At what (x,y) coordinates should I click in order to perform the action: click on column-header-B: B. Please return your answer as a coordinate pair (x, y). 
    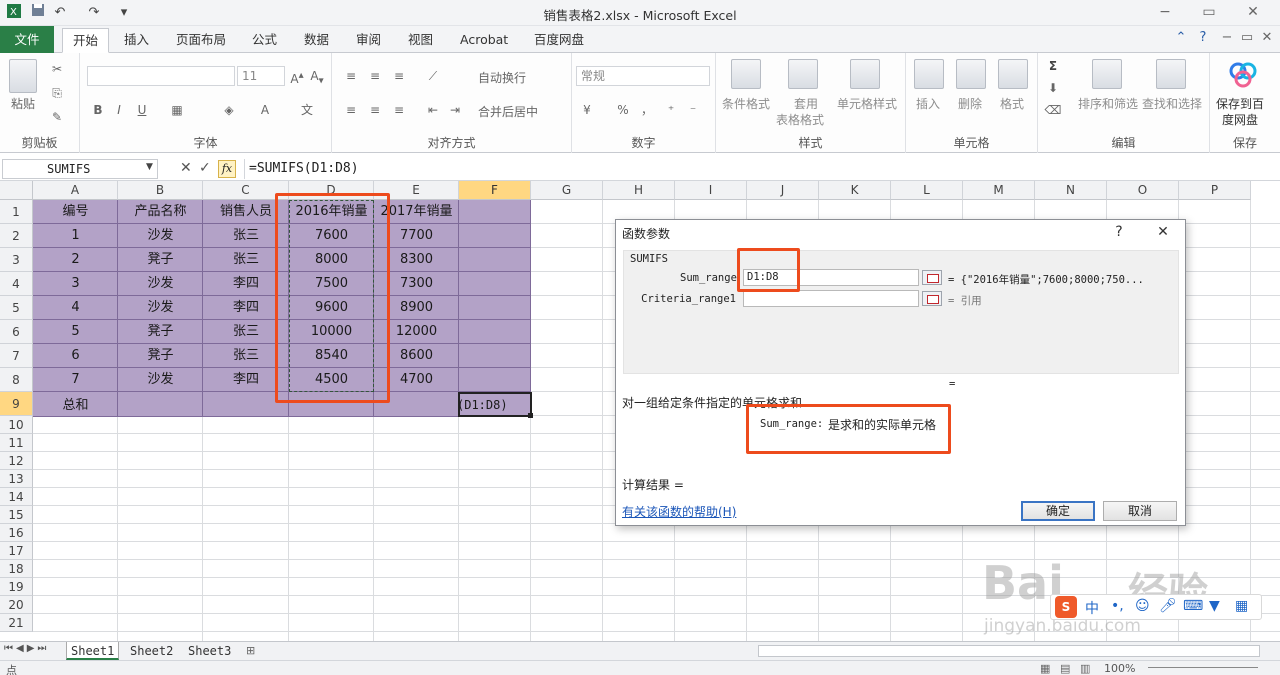
    Looking at the image, I should click on (160, 190).